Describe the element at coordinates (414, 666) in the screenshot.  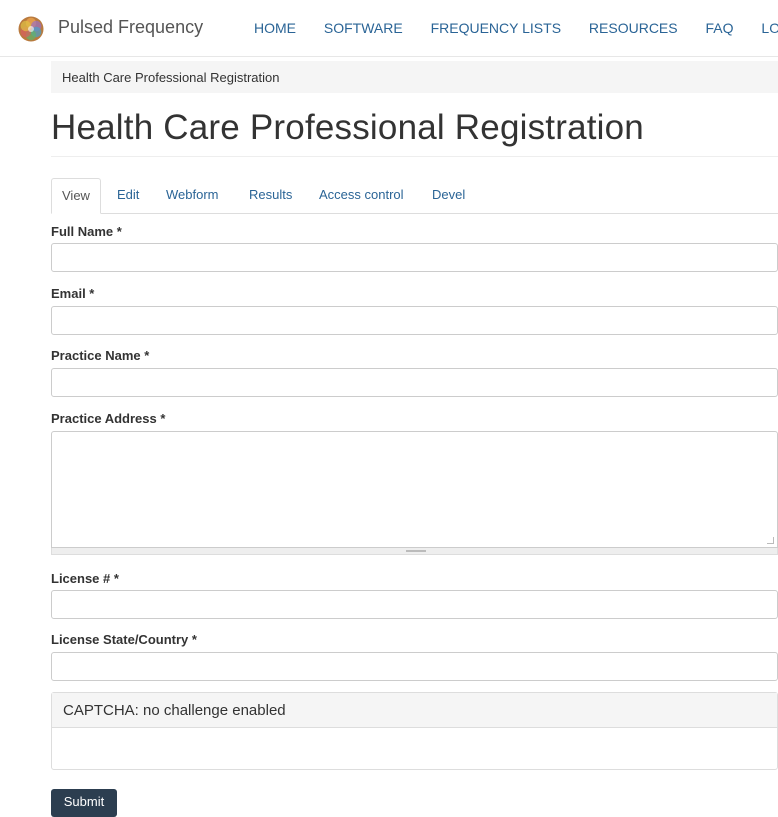
I see `license-state-field` at that location.